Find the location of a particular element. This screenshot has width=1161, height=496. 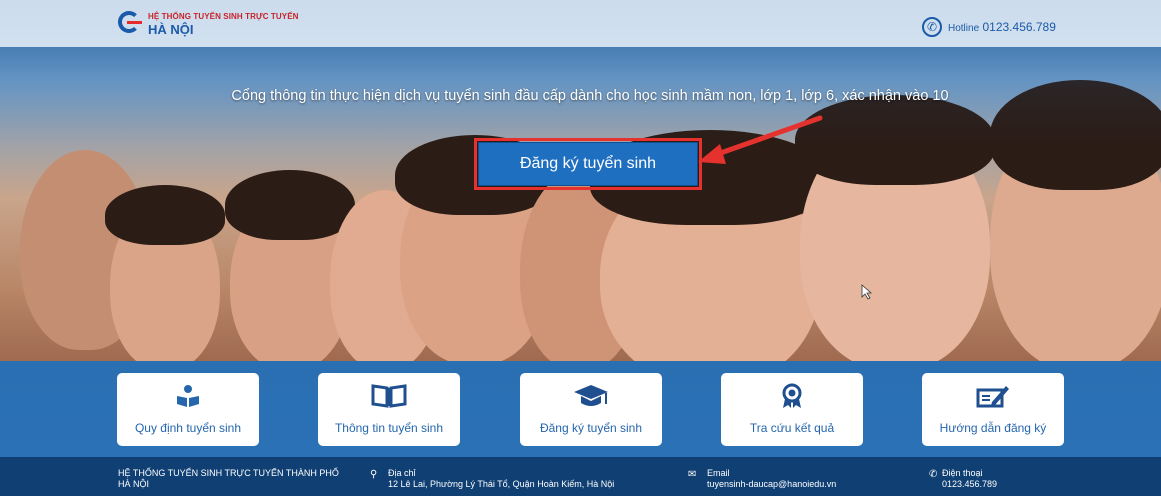

footer-phone-value: 0123.456.789 is located at coordinates (970, 484).